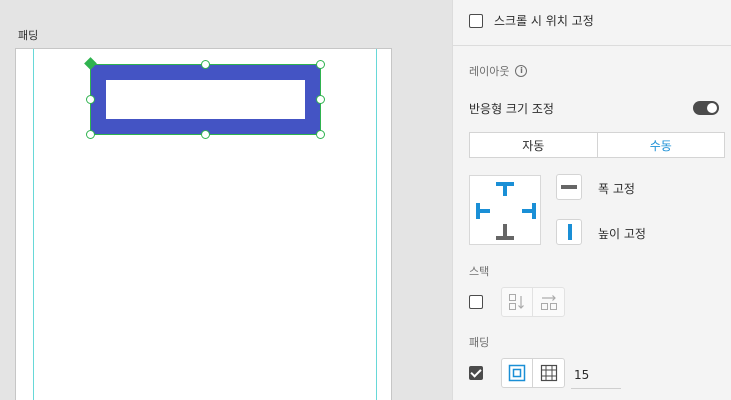 The height and width of the screenshot is (400, 731). I want to click on resize-mode-segmented-control: 자동 수동, so click(597, 145).